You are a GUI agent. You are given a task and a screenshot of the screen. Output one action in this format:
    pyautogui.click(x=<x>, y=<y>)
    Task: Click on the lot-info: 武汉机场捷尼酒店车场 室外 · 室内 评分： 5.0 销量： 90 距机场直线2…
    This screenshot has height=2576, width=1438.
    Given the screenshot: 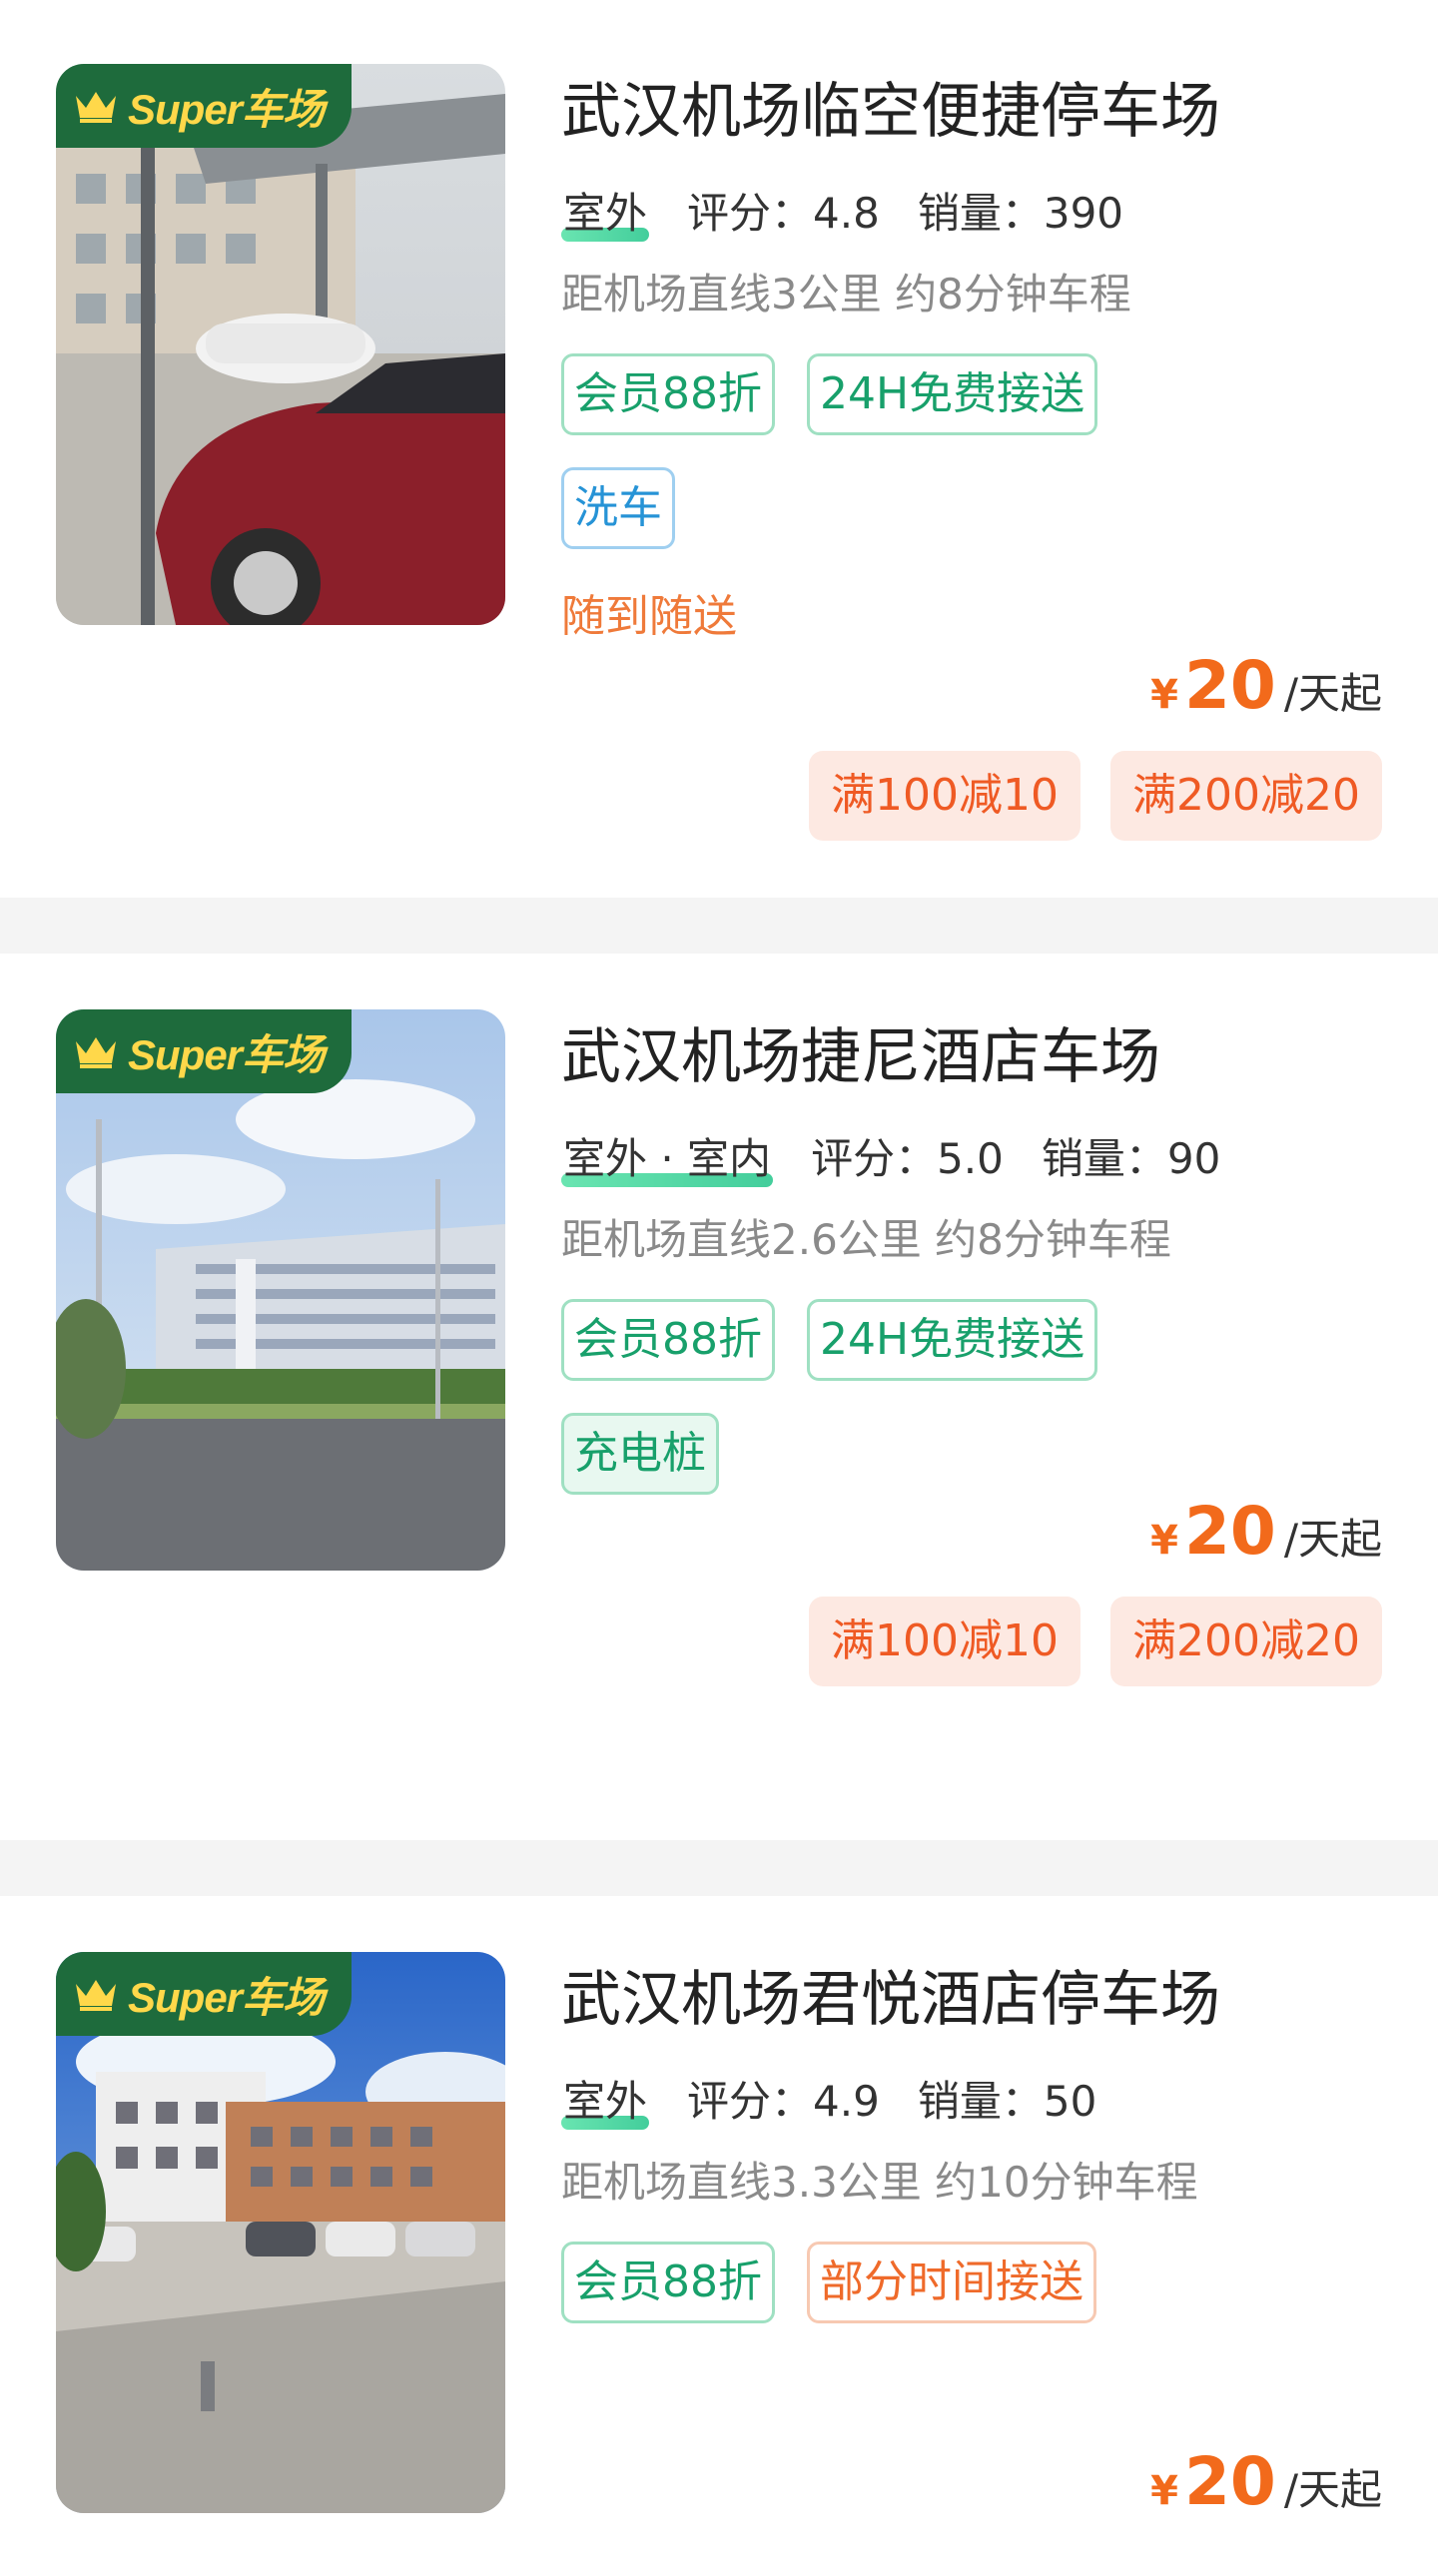 What is the action you would take?
    pyautogui.click(x=971, y=1252)
    